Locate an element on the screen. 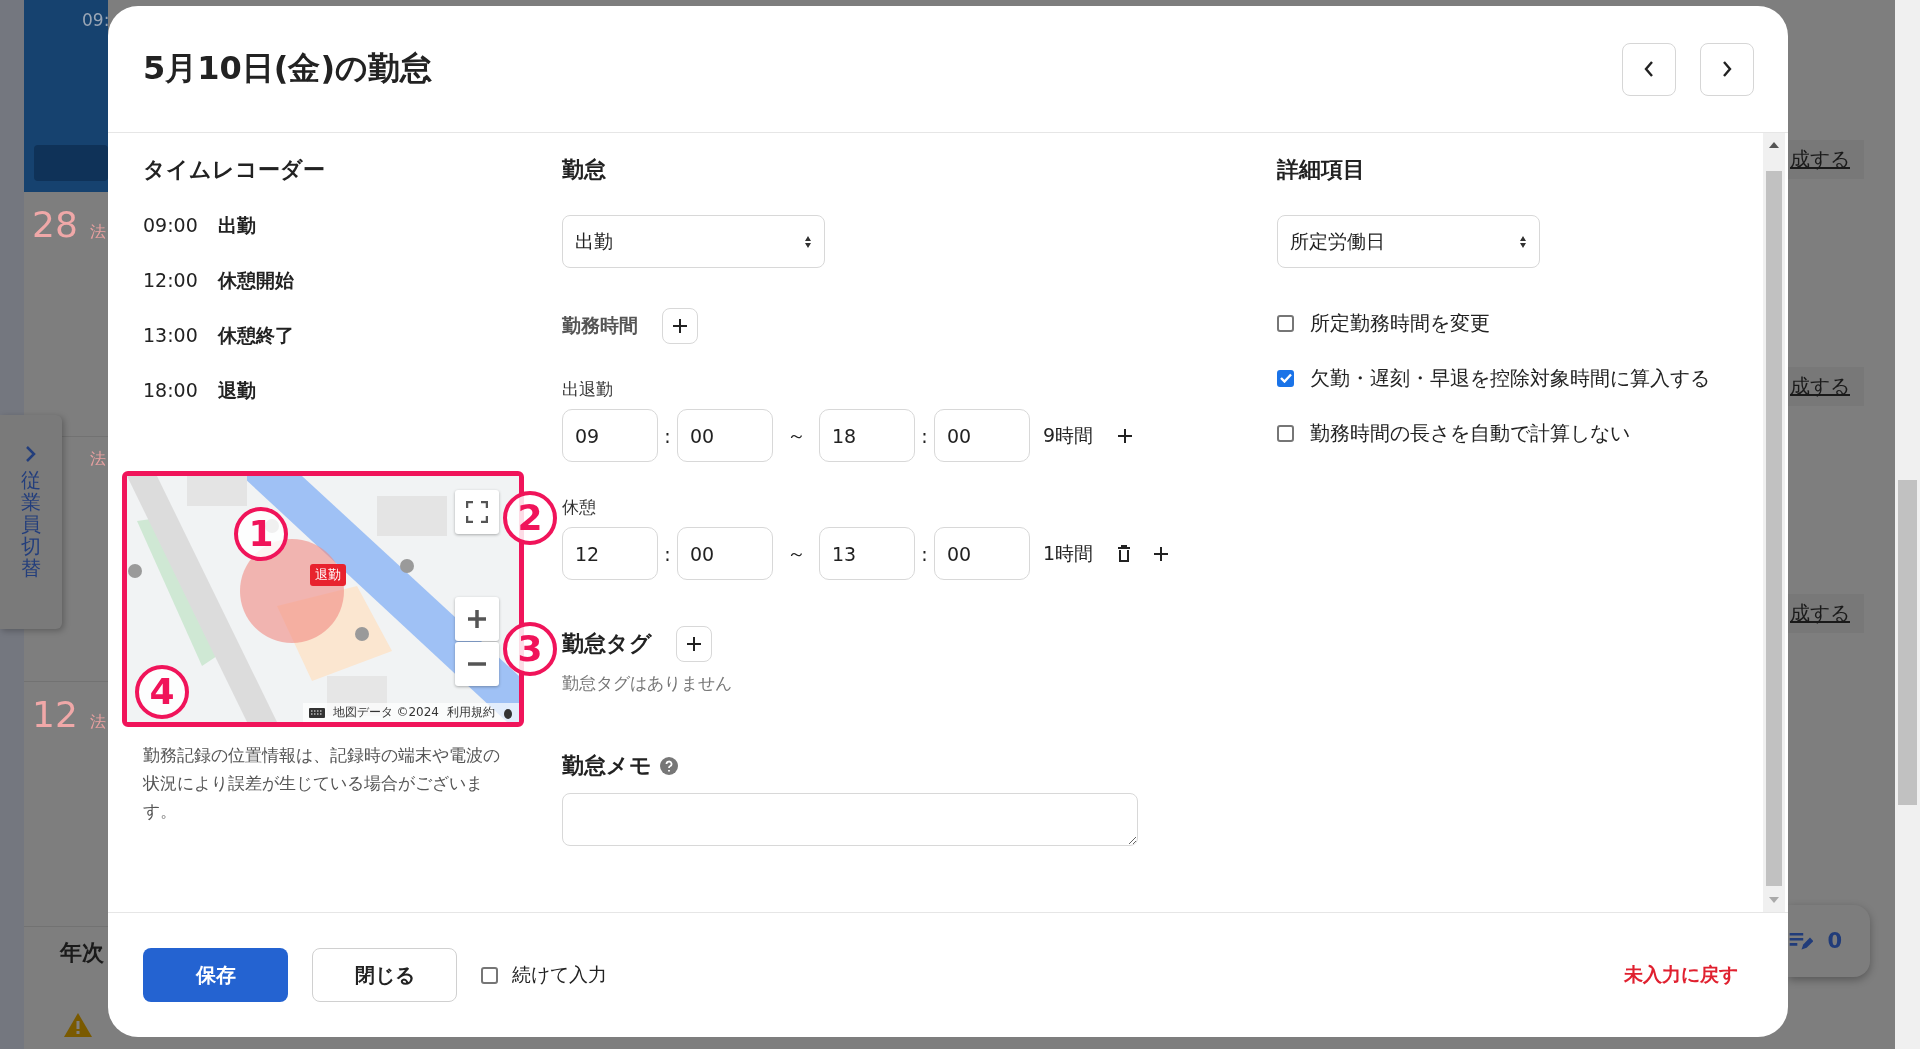 The height and width of the screenshot is (1049, 1920). field-label: 出退勤 is located at coordinates (588, 389).